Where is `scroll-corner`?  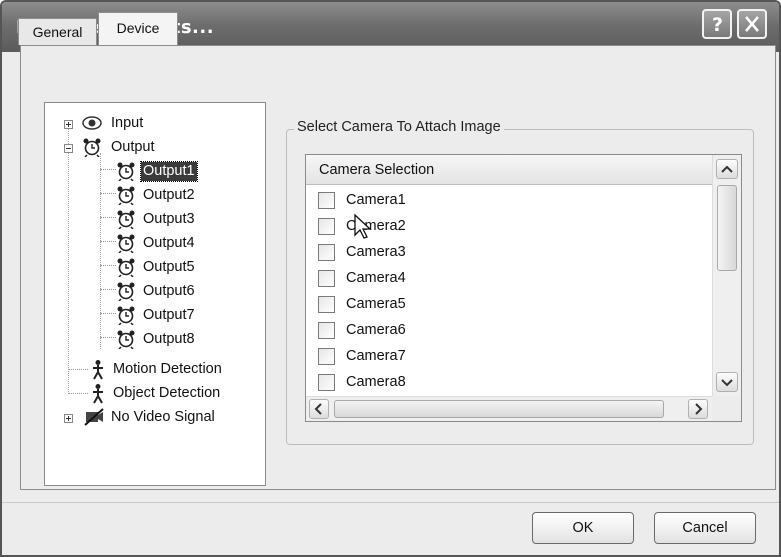 scroll-corner is located at coordinates (726, 408).